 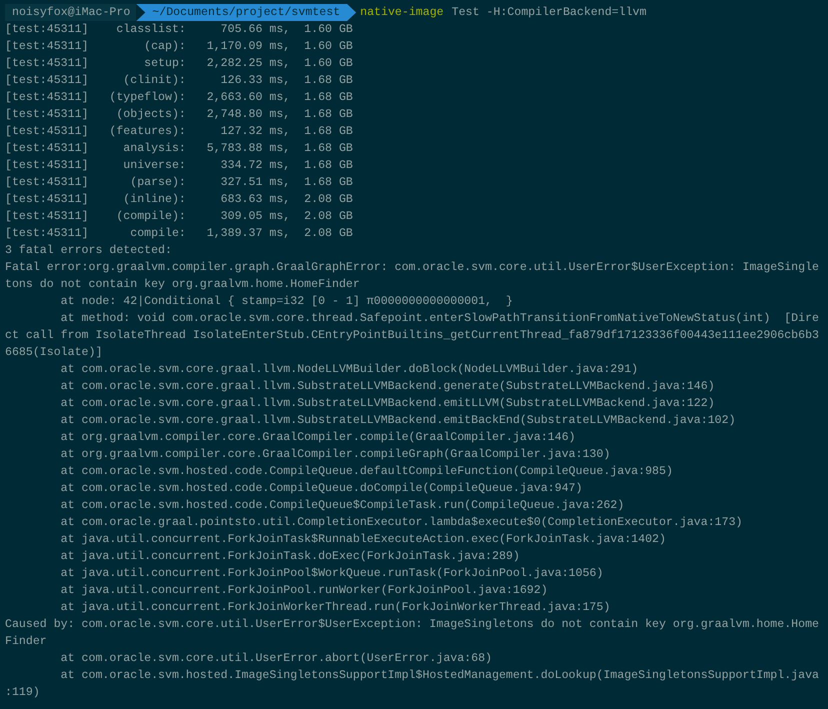 What do you see at coordinates (321, 489) in the screenshot?
I see `output-line: at com.oracle.svm.hosted.code.CompileQueue.doCompile(CompileQueue.java:947)` at bounding box center [321, 489].